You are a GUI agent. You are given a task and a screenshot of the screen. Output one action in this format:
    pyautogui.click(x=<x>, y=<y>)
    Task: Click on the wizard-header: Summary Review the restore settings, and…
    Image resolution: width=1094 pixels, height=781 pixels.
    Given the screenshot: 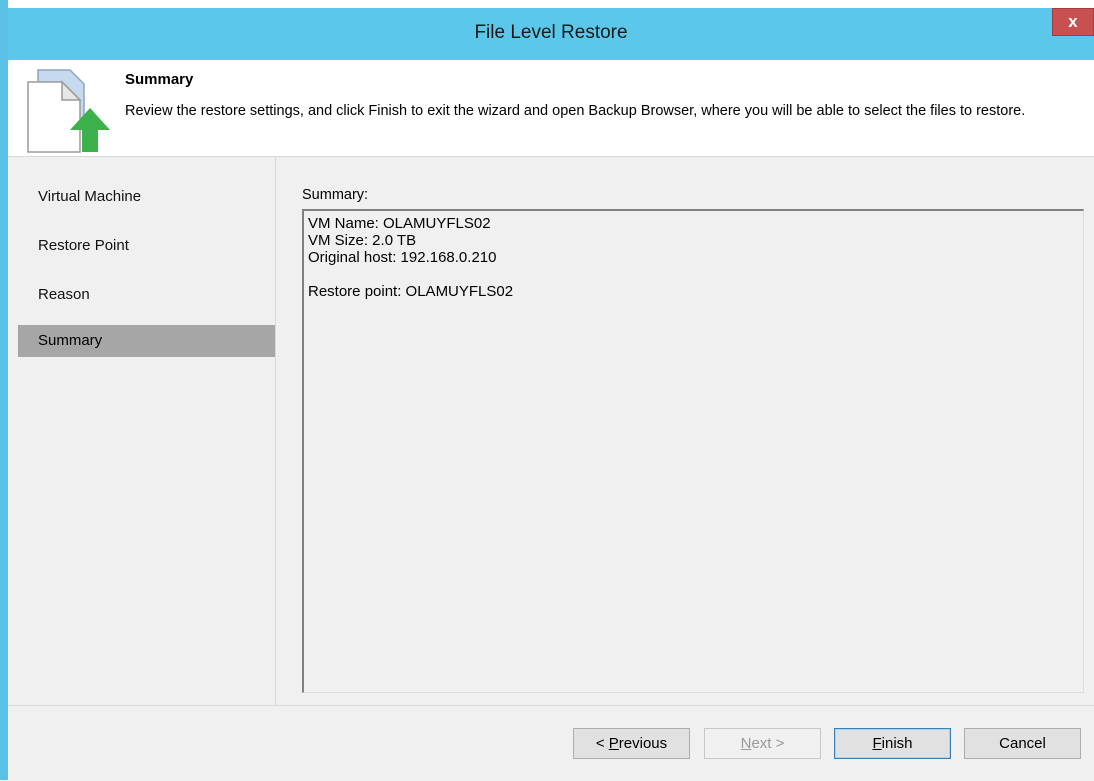 What is the action you would take?
    pyautogui.click(x=551, y=108)
    